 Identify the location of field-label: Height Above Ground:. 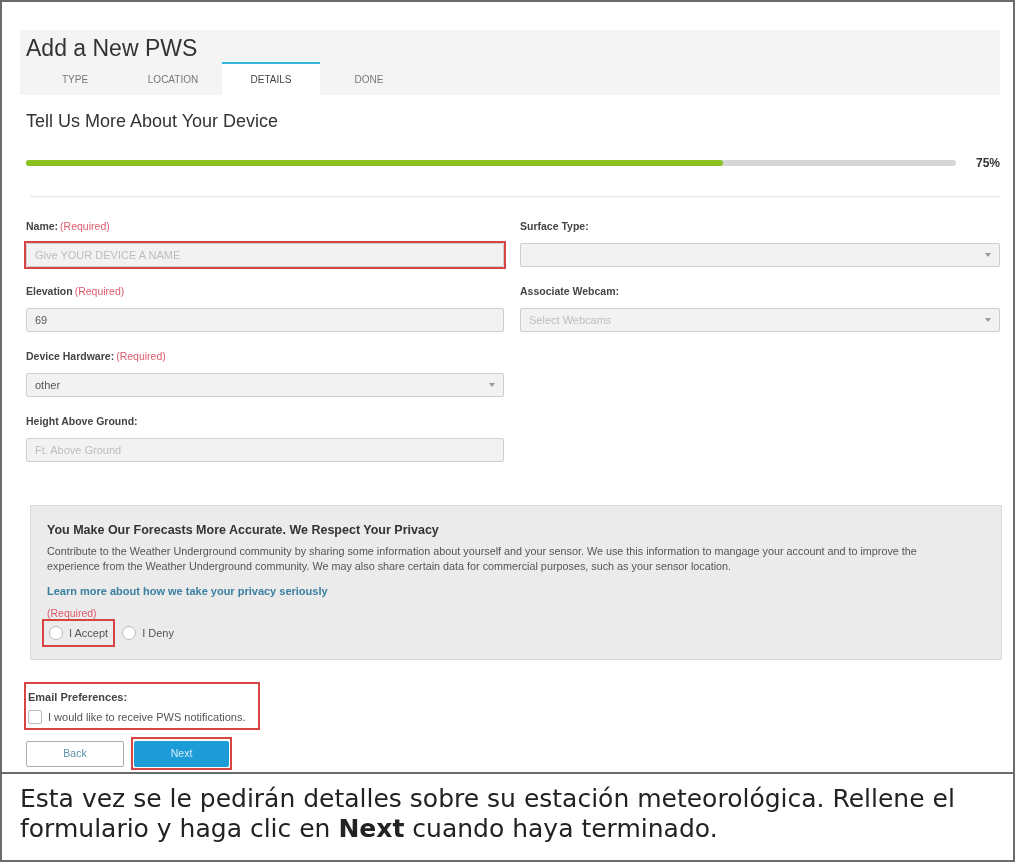
(82, 421).